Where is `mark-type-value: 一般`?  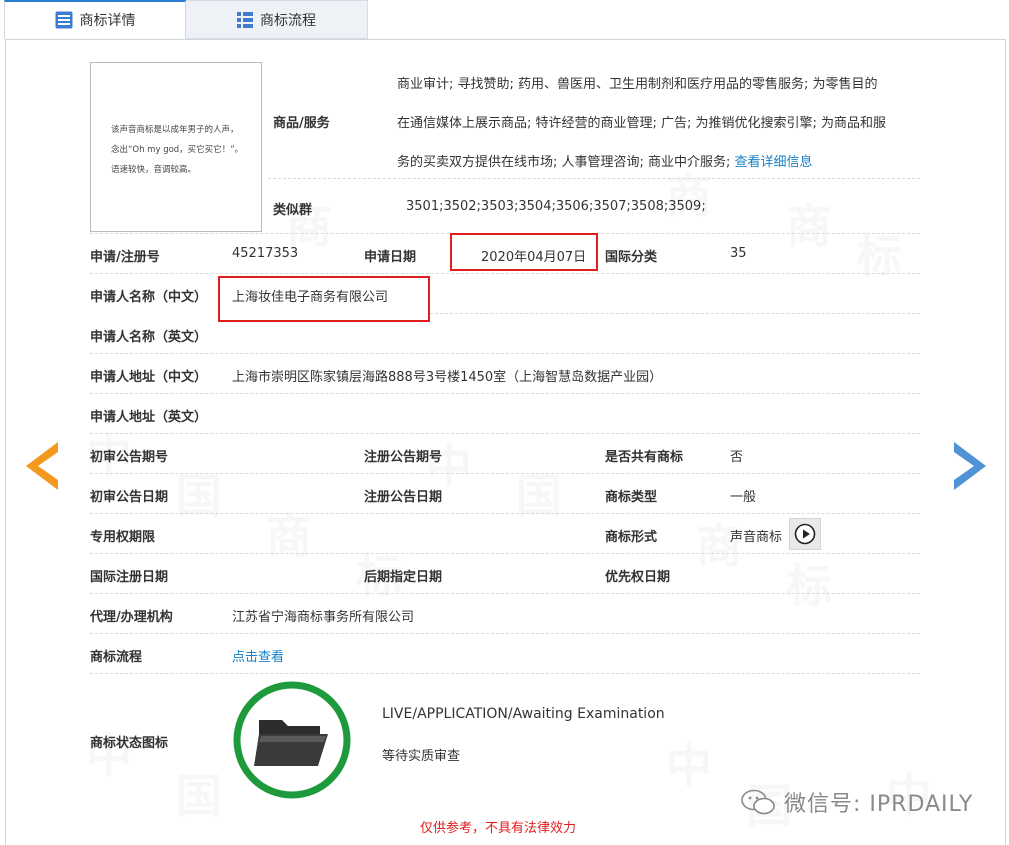
mark-type-value: 一般 is located at coordinates (743, 497).